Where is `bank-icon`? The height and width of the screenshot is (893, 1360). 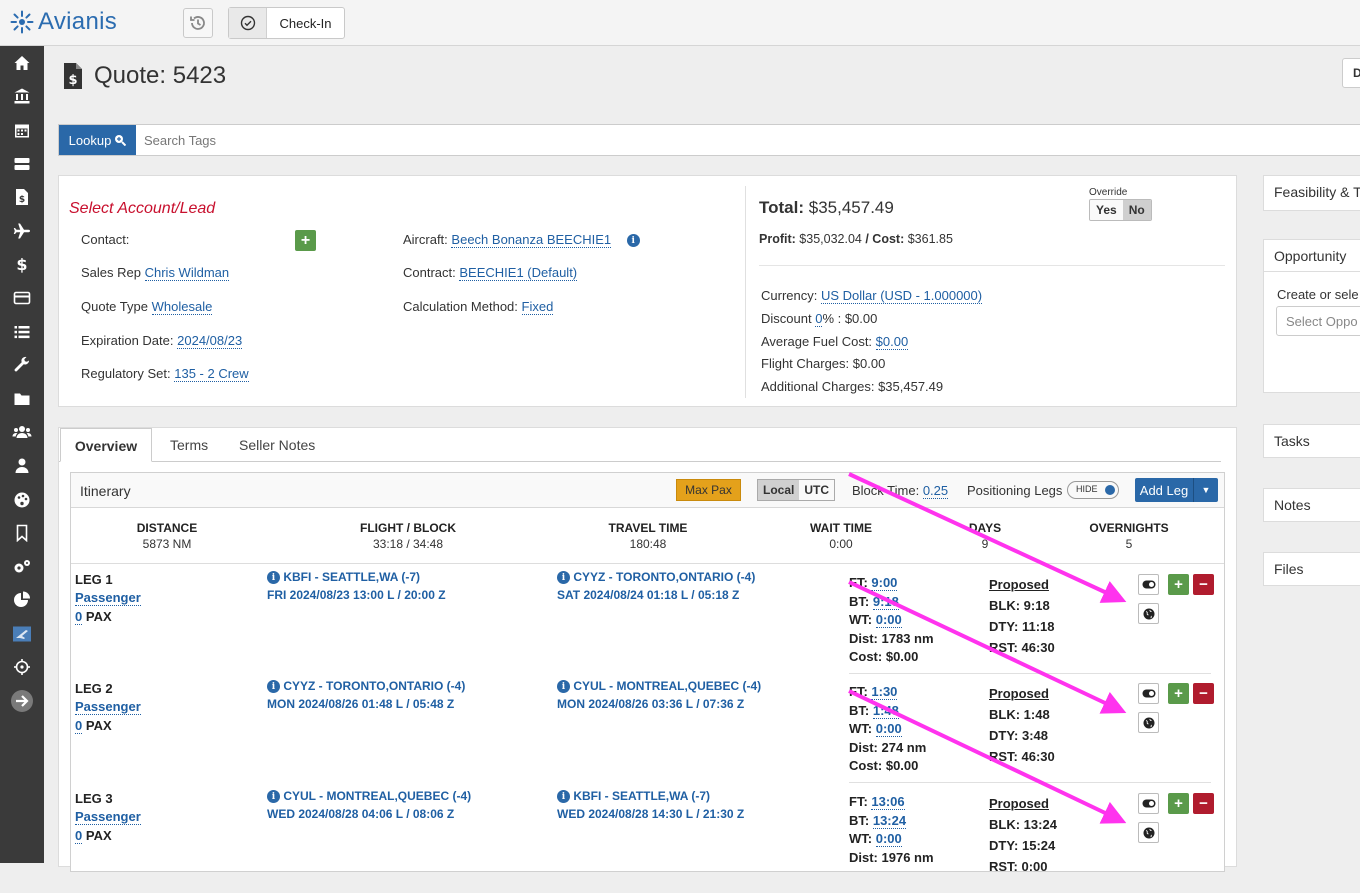
bank-icon is located at coordinates (22, 97).